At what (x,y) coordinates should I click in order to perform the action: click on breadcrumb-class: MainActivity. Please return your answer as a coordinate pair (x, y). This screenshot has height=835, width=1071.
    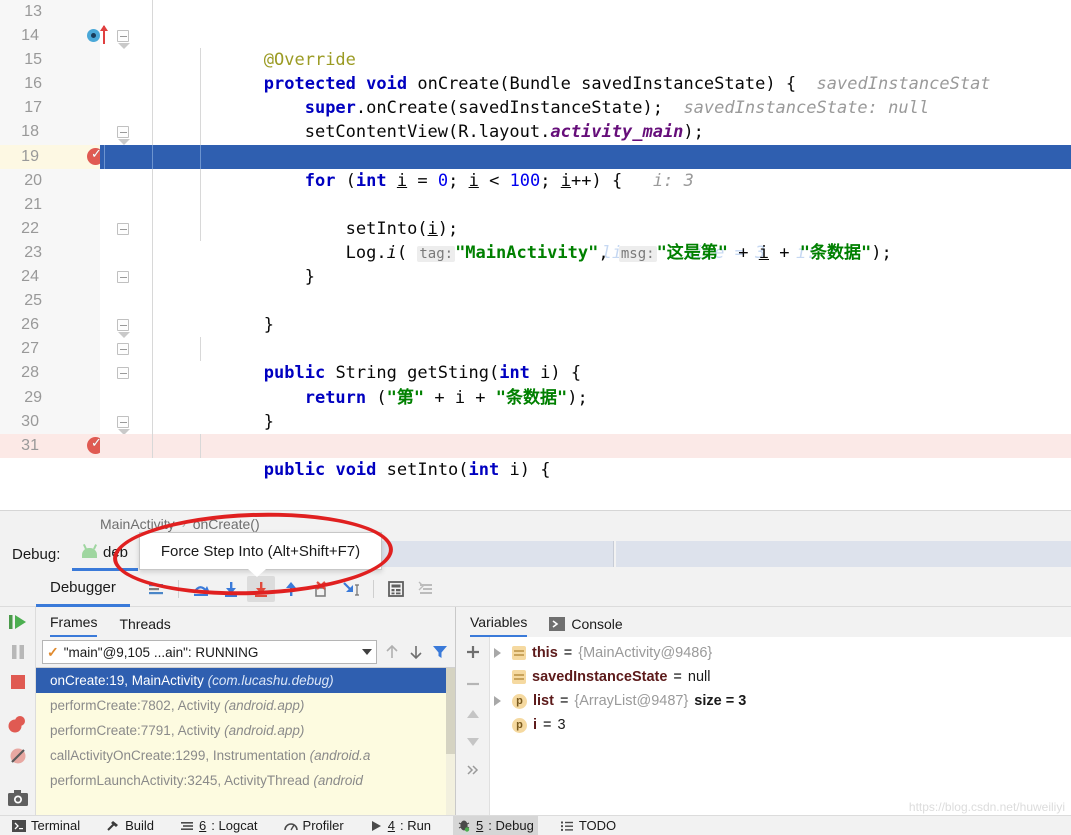
    Looking at the image, I should click on (137, 524).